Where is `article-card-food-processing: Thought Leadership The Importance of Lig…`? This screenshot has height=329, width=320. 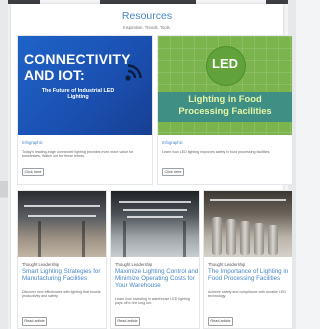 article-card-food-processing: Thought Leadership The Importance of Lig… is located at coordinates (248, 259).